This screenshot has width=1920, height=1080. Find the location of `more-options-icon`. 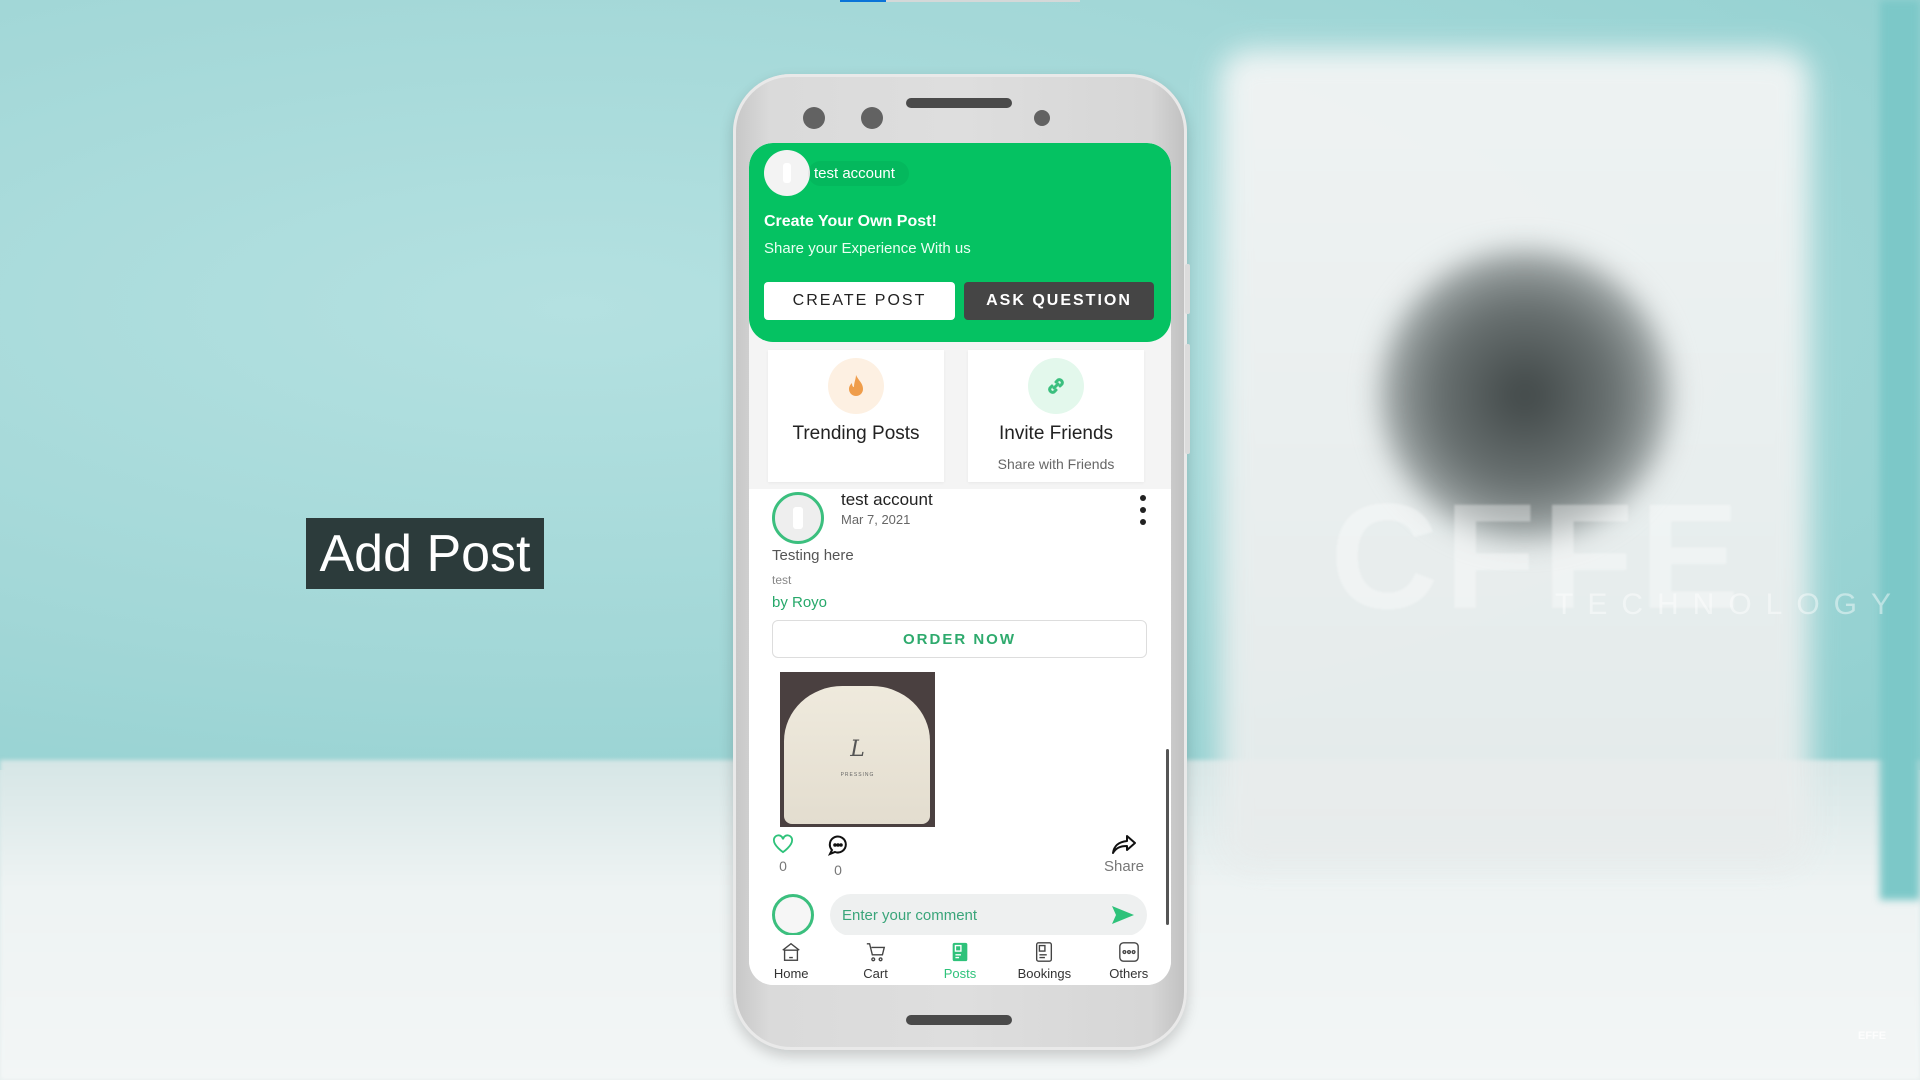

more-options-icon is located at coordinates (1143, 510).